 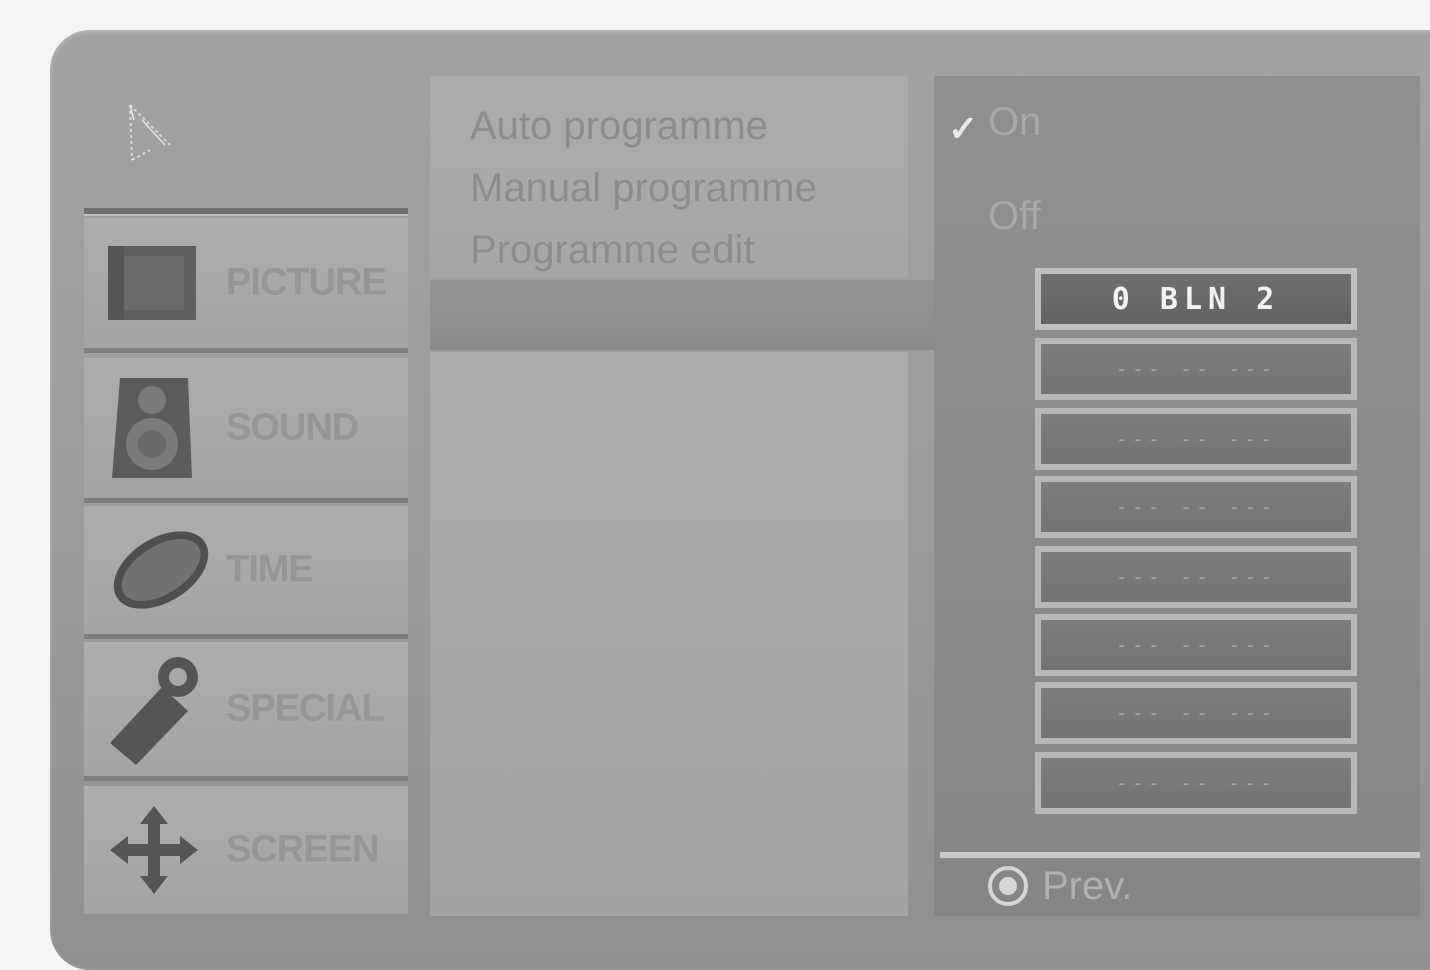 I want to click on sidebar-item-label: TIME, so click(x=270, y=569).